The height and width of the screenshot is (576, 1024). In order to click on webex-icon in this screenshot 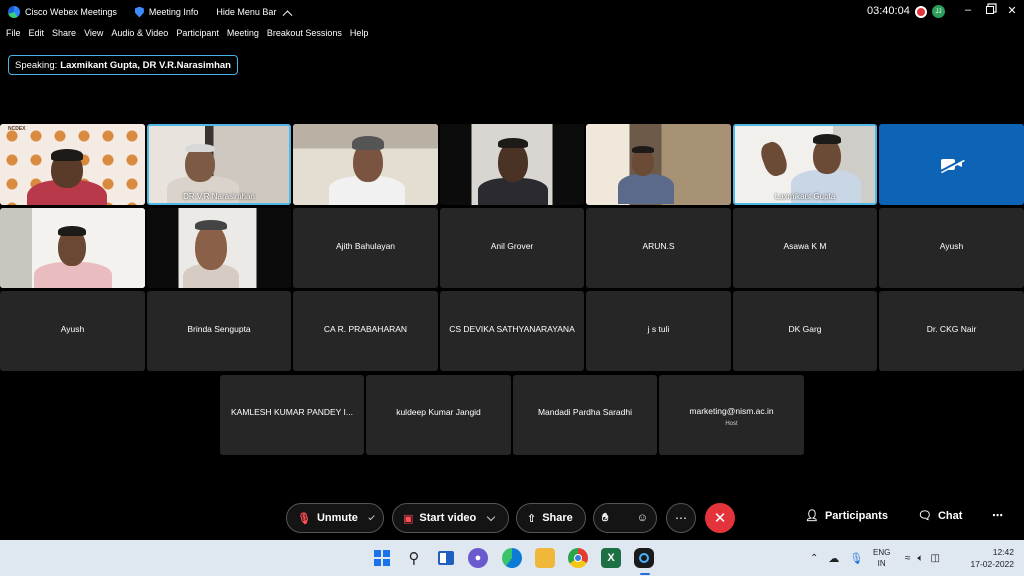, I will do `click(644, 558)`.